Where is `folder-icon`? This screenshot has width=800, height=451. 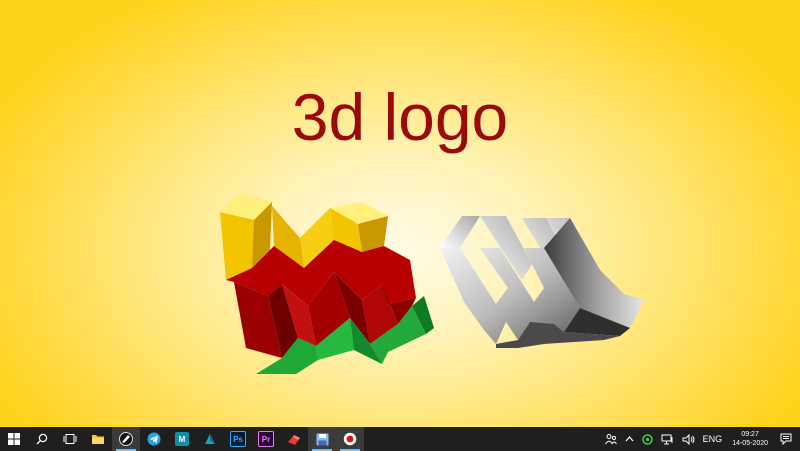 folder-icon is located at coordinates (98, 439).